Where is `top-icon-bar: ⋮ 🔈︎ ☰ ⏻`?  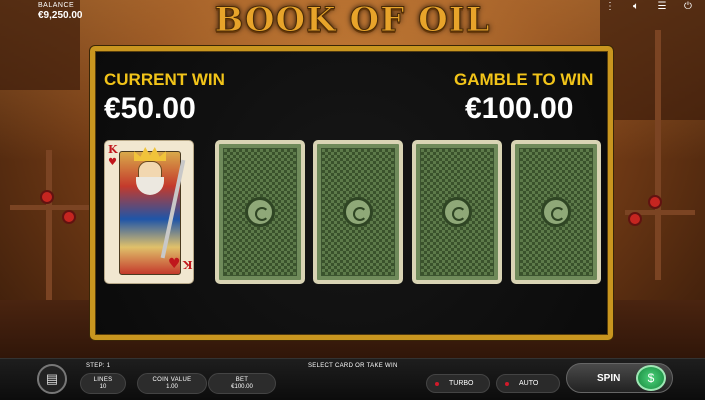 top-icon-bar: ⋮ 🔈︎ ☰ ⏻ is located at coordinates (649, 6).